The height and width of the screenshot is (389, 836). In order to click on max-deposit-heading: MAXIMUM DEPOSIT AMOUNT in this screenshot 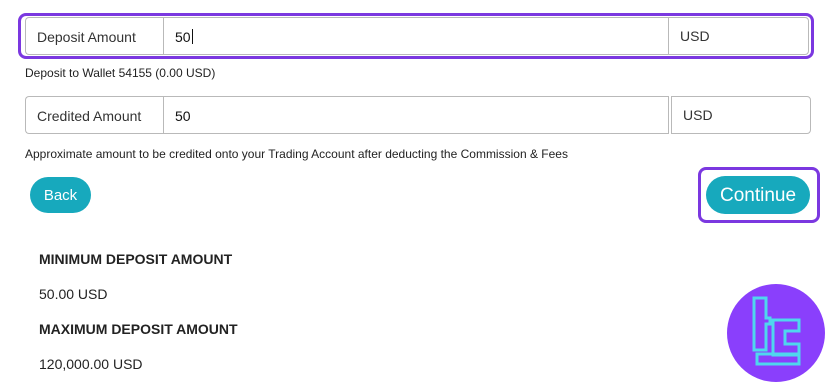, I will do `click(138, 329)`.